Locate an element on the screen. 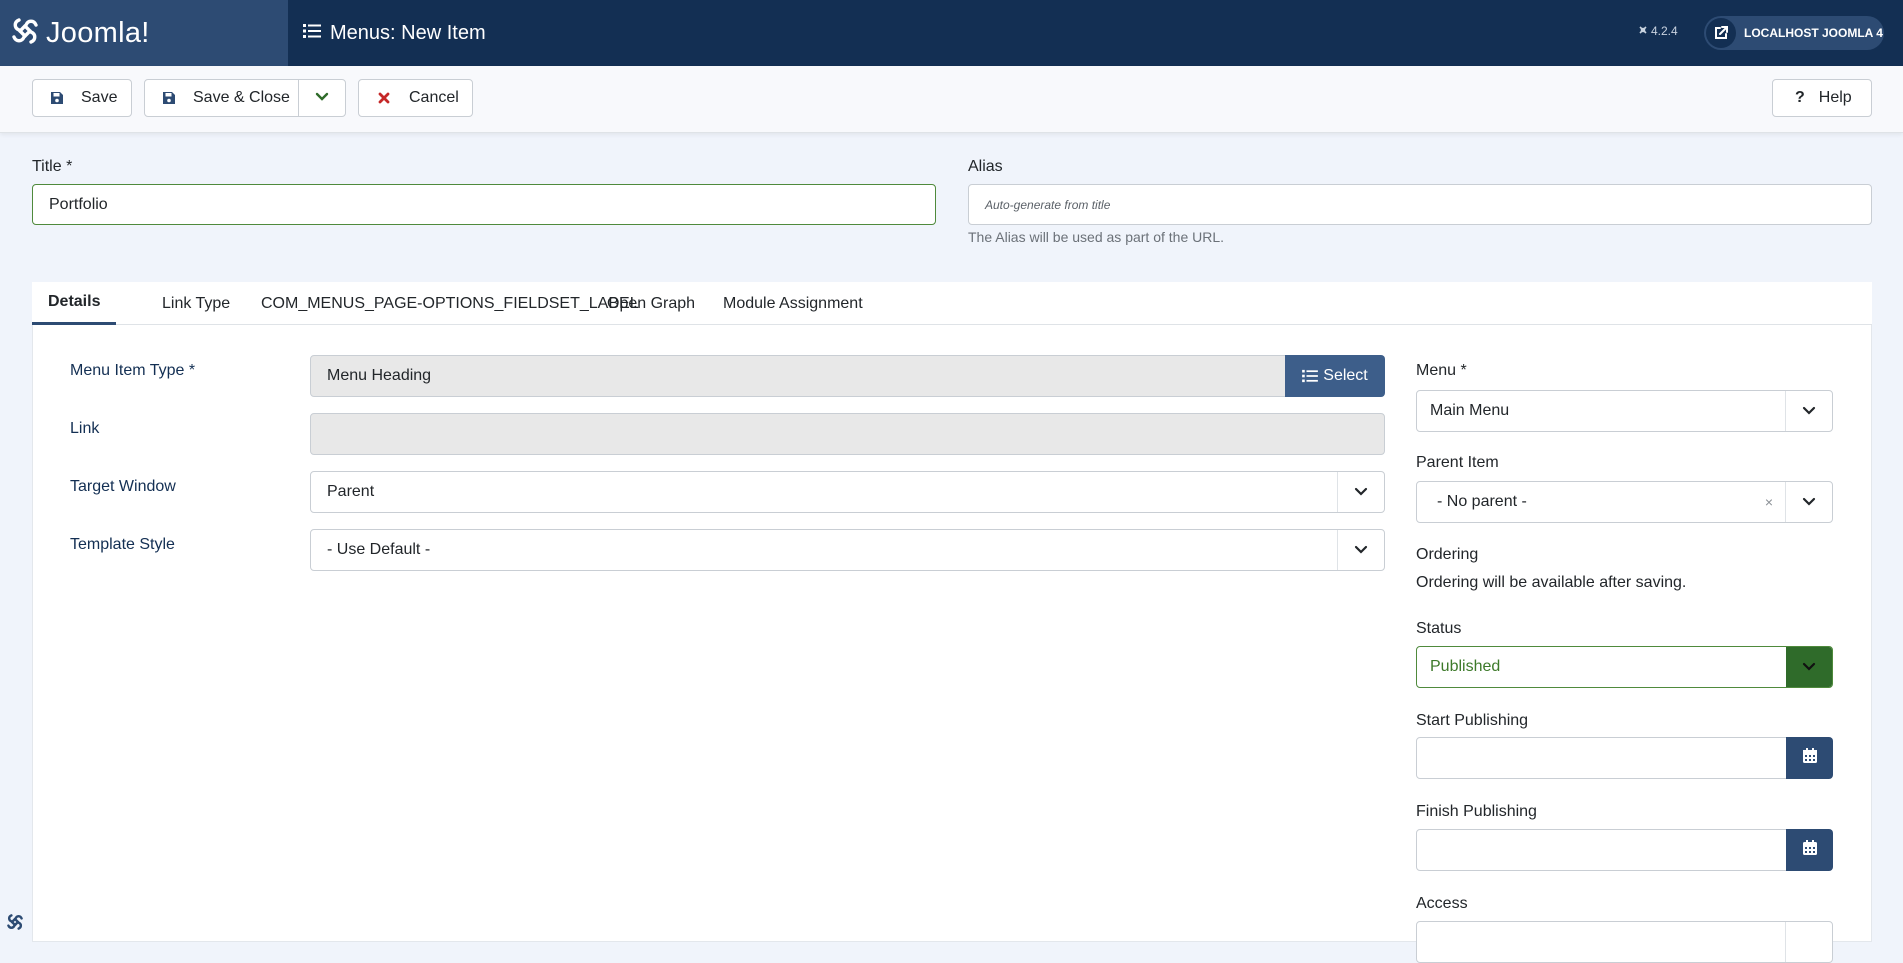  page-title-text: Menus: New Item is located at coordinates (408, 32).